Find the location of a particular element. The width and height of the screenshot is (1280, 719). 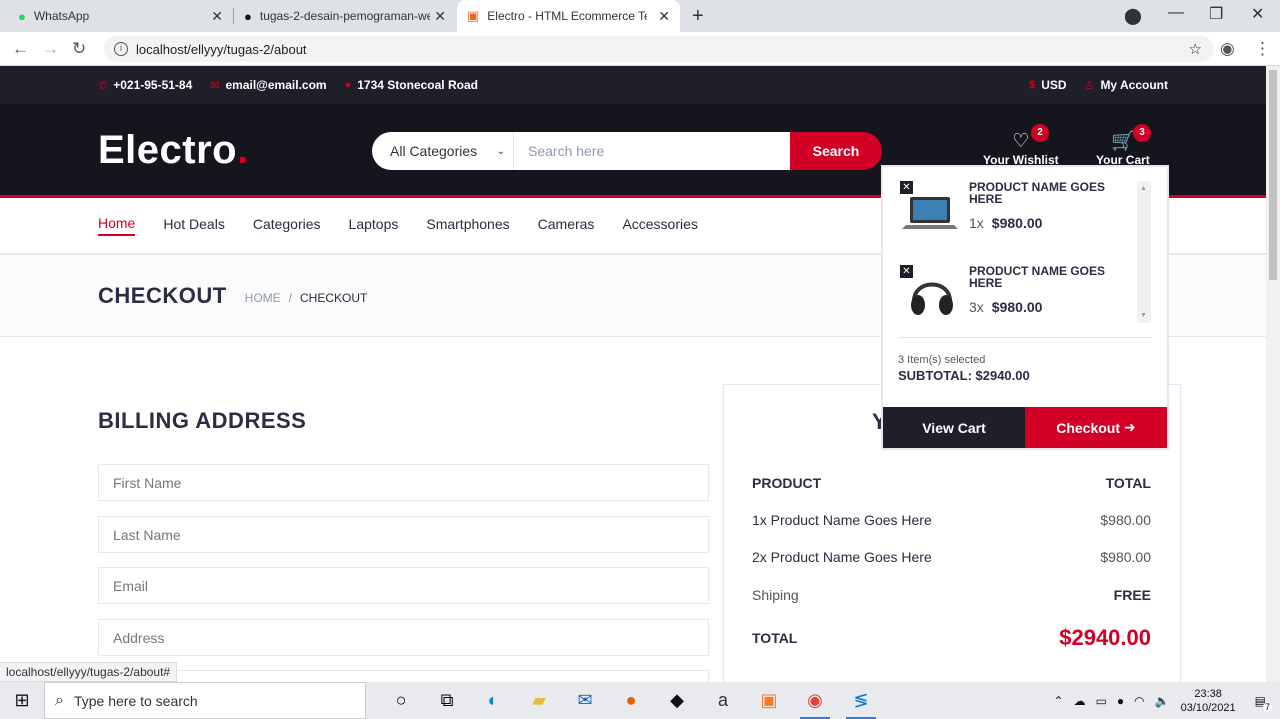

bookmark-star-icon: ☆ is located at coordinates (1195, 49).